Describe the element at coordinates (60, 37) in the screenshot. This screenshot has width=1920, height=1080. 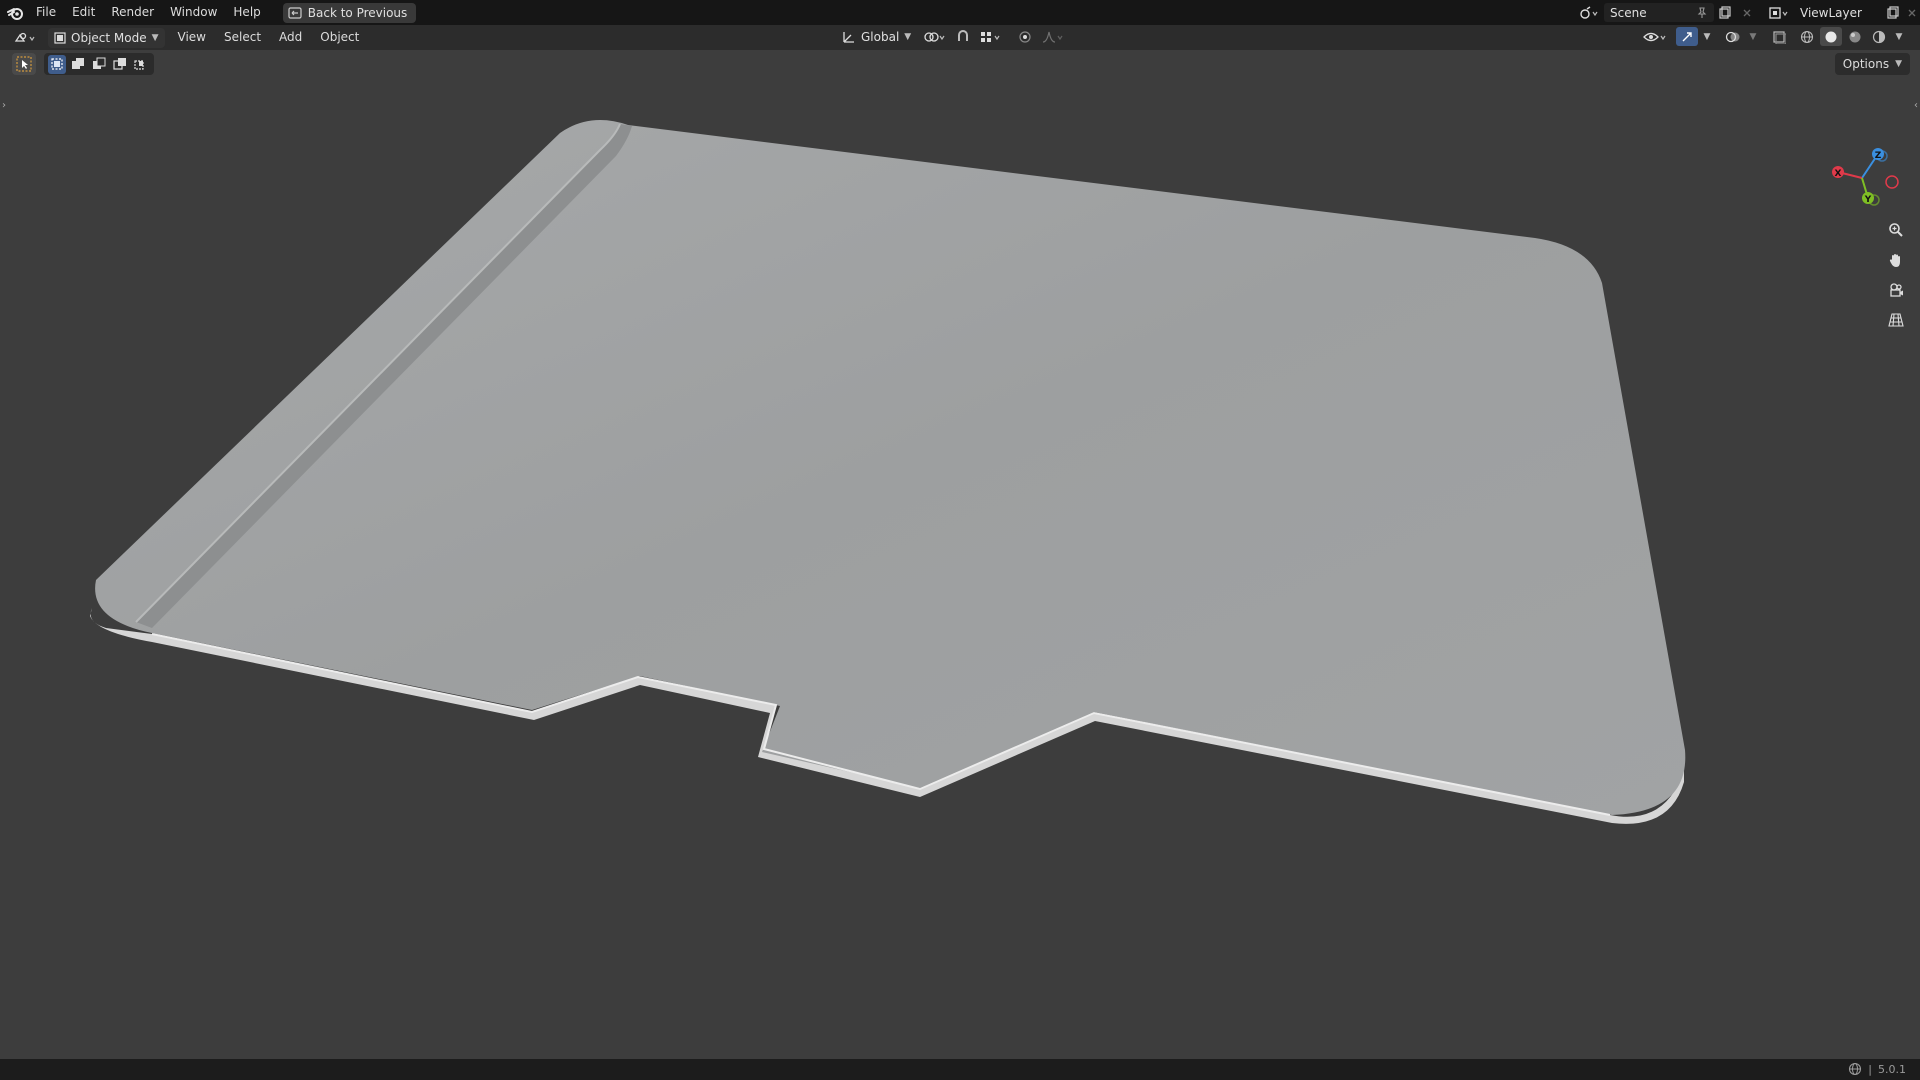
I see `object-mode-icon` at that location.